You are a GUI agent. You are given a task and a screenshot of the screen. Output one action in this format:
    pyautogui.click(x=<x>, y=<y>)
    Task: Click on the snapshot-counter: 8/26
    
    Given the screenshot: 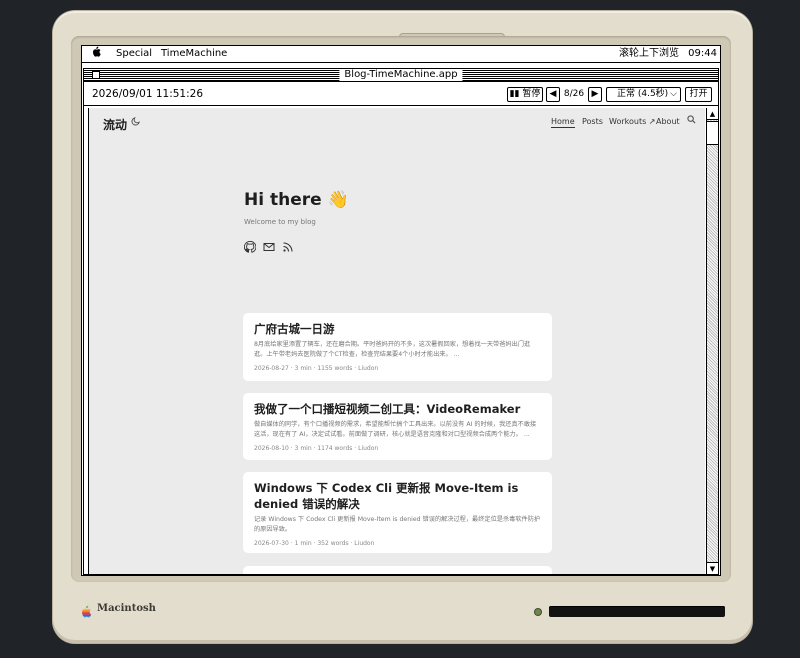 What is the action you would take?
    pyautogui.click(x=574, y=94)
    